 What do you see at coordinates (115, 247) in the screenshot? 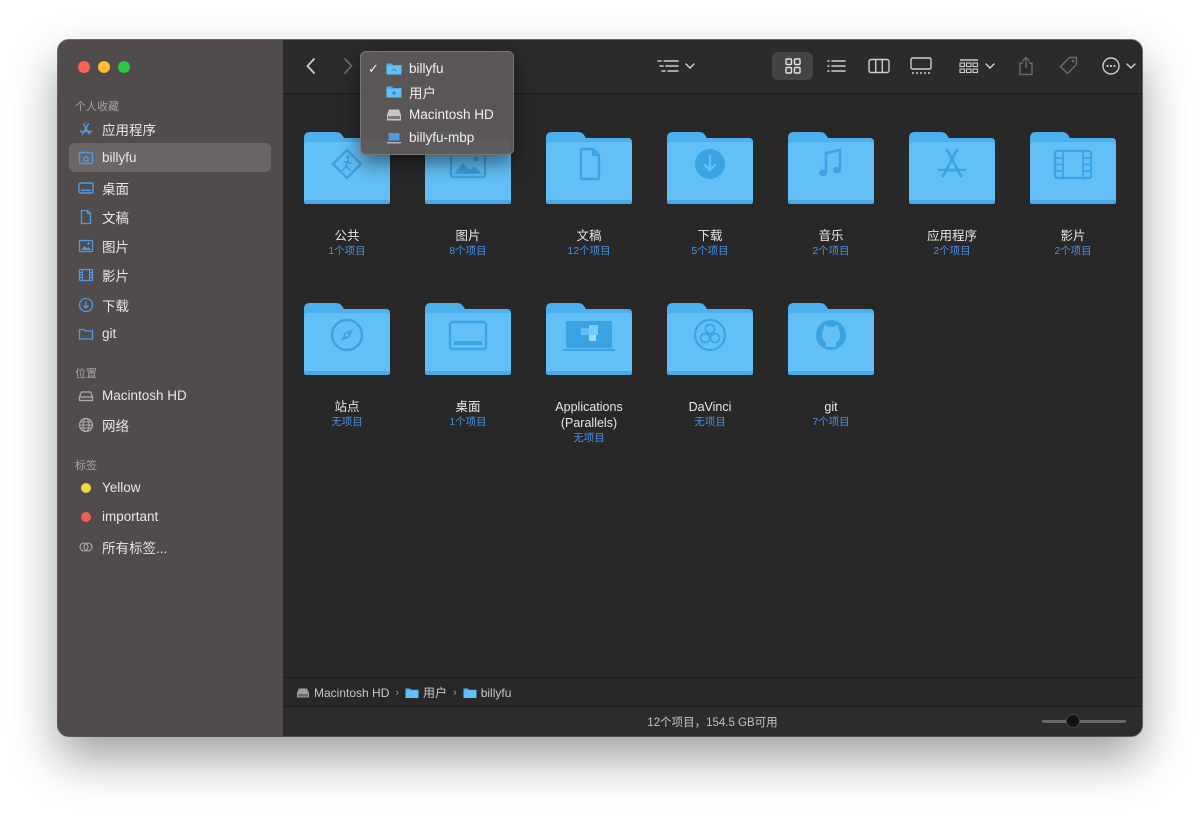
I see `sidebar-item-label: 图片` at bounding box center [115, 247].